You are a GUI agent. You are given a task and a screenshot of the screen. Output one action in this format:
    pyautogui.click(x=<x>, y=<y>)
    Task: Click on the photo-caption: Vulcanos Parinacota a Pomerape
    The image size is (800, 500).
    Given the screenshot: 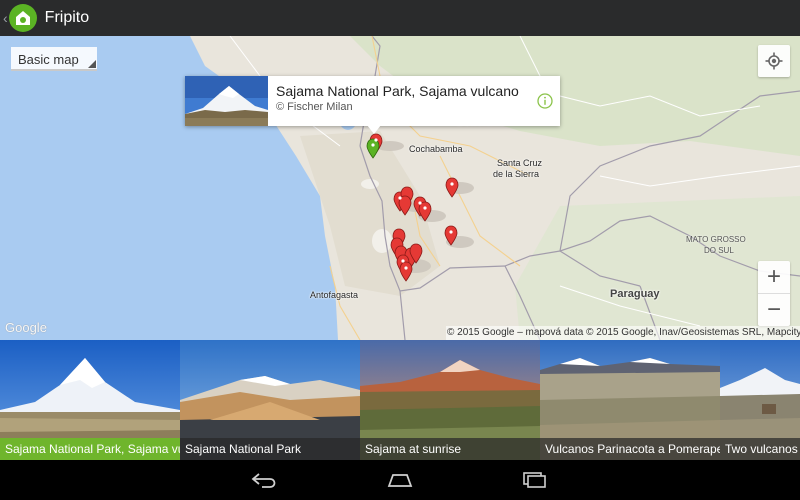 What is the action you would take?
    pyautogui.click(x=630, y=449)
    